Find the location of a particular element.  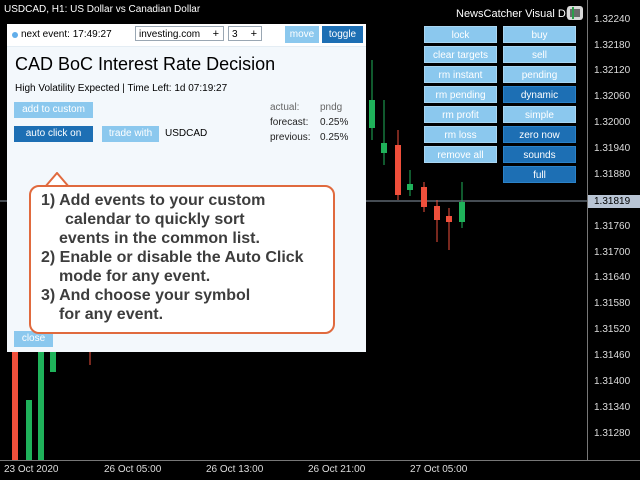

simple-button: simple is located at coordinates (539, 114).